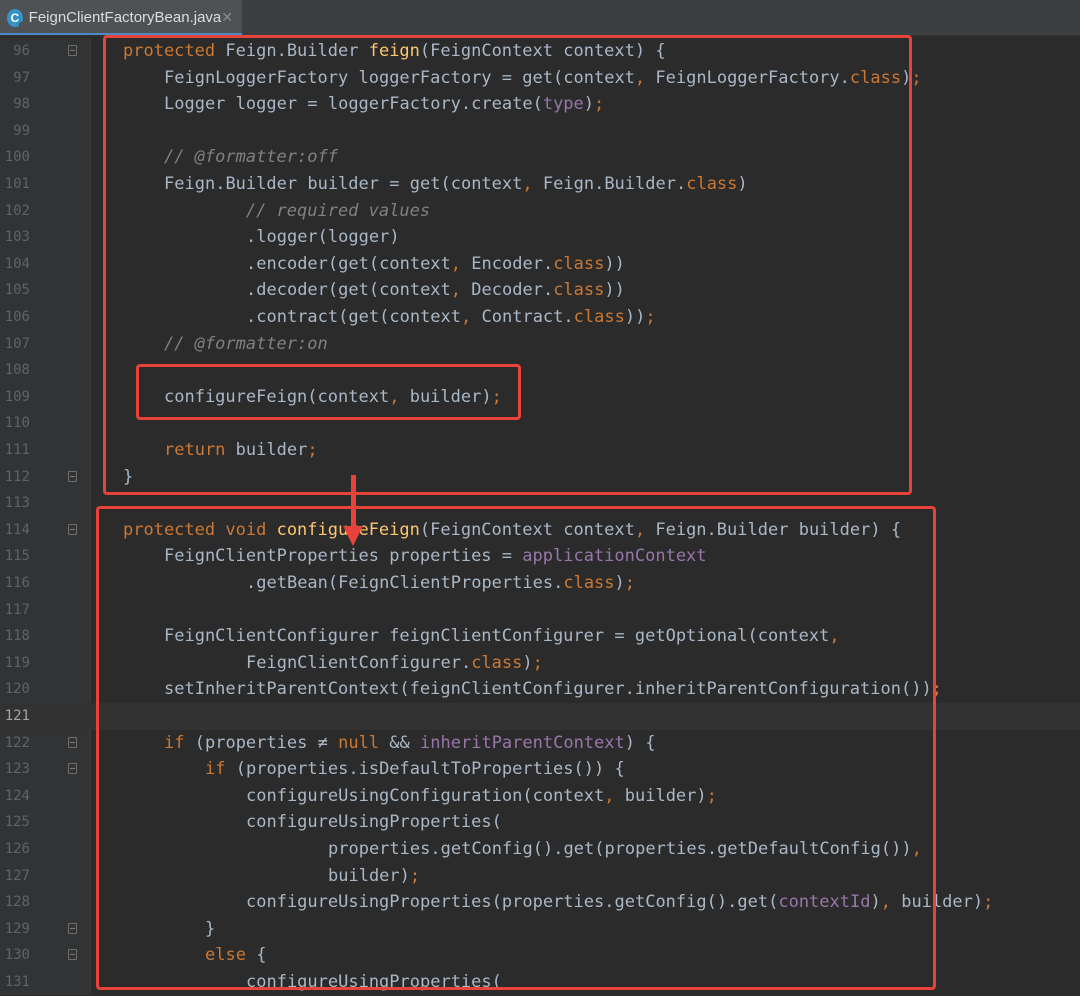 The height and width of the screenshot is (996, 1080). What do you see at coordinates (328, 392) in the screenshot?
I see `configure-feign-call-highlight` at bounding box center [328, 392].